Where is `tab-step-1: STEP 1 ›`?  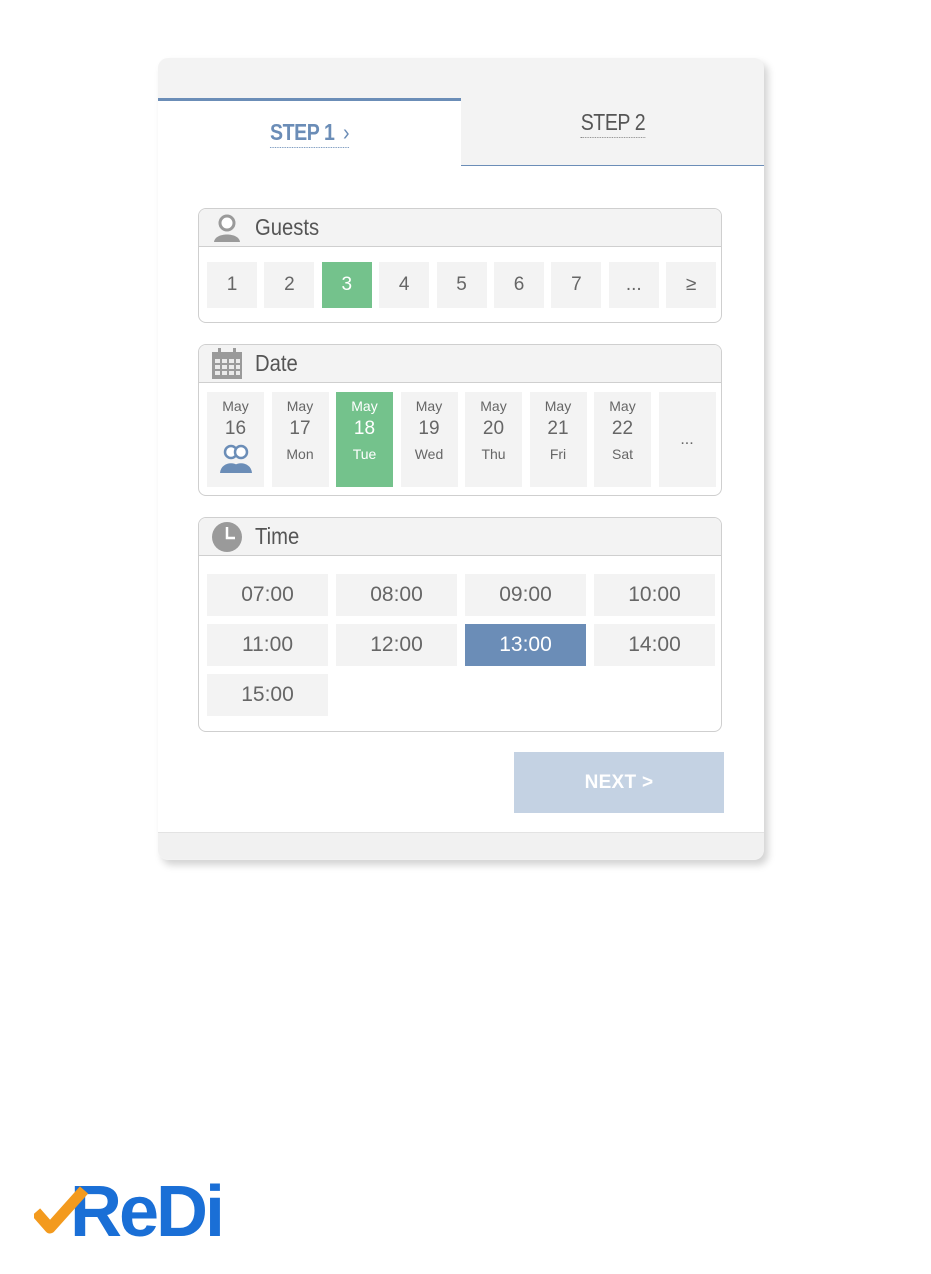
tab-step-1: STEP 1 › is located at coordinates (309, 133).